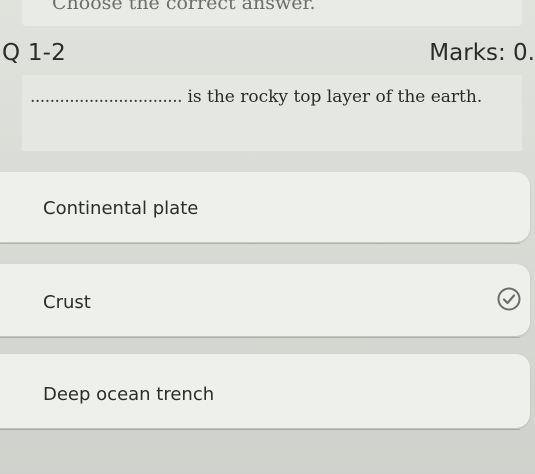  Describe the element at coordinates (482, 53) in the screenshot. I see `marks-label: Marks: 0.` at that location.